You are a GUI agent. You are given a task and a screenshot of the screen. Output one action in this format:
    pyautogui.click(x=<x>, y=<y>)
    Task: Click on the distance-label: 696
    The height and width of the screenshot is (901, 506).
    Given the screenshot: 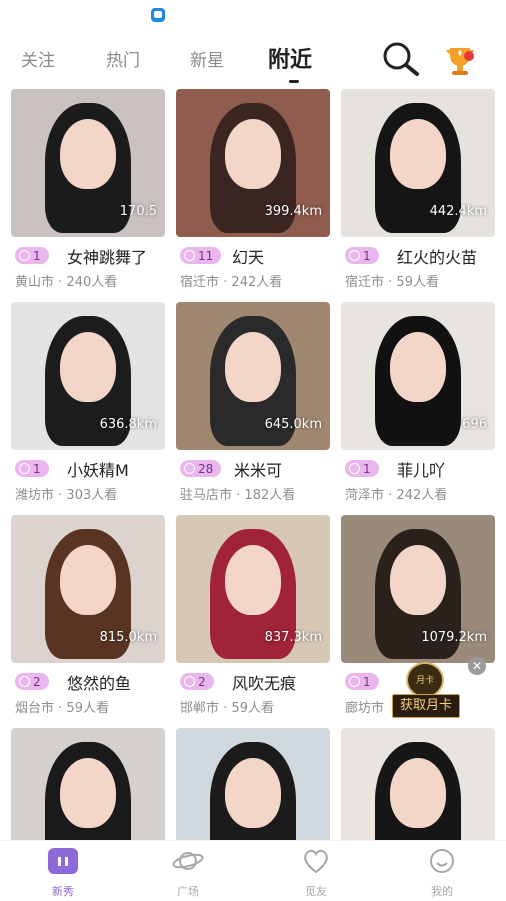 What is the action you would take?
    pyautogui.click(x=474, y=424)
    